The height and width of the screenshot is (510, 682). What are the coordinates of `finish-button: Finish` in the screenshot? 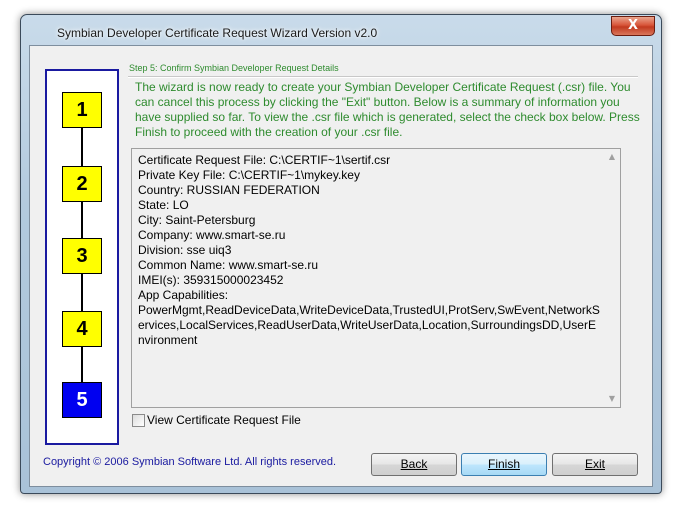 It's located at (504, 464).